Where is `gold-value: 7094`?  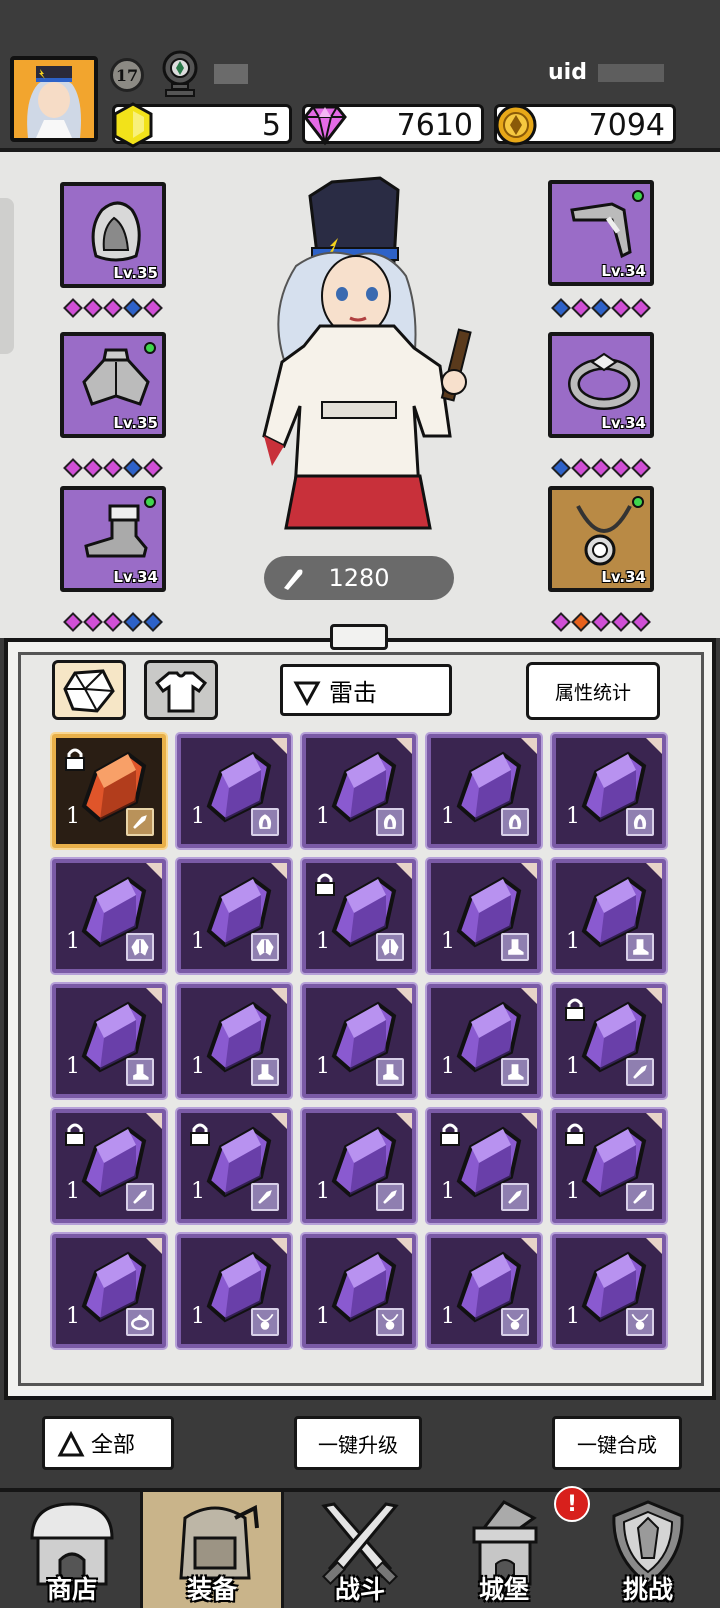
gold-value: 7094 is located at coordinates (626, 125).